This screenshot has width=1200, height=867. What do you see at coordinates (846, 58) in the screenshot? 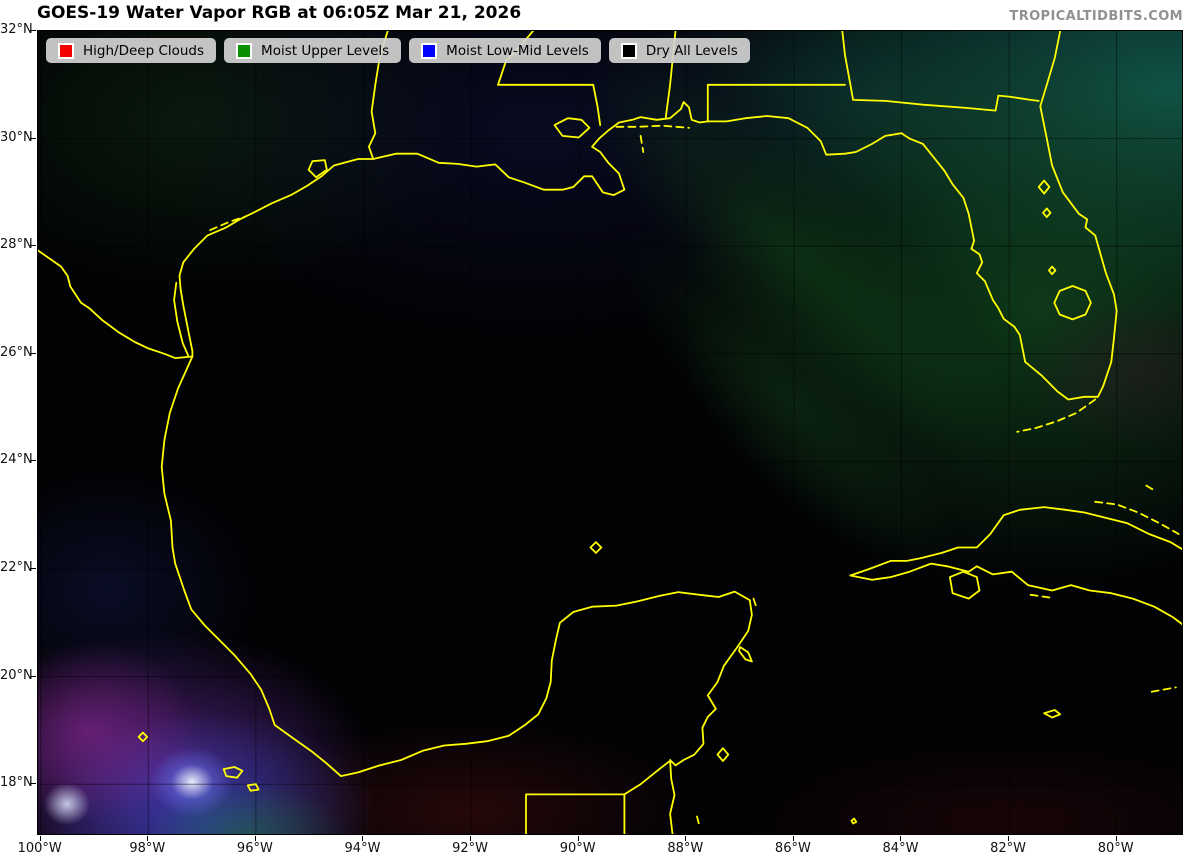
I see `ga-al-border` at bounding box center [846, 58].